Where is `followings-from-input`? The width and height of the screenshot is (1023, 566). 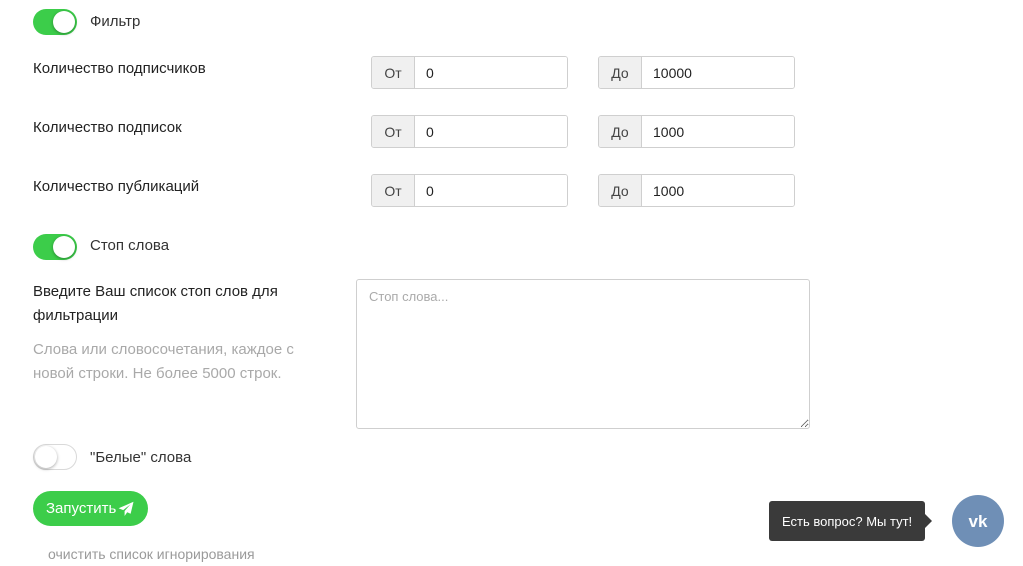
followings-from-input is located at coordinates (491, 131).